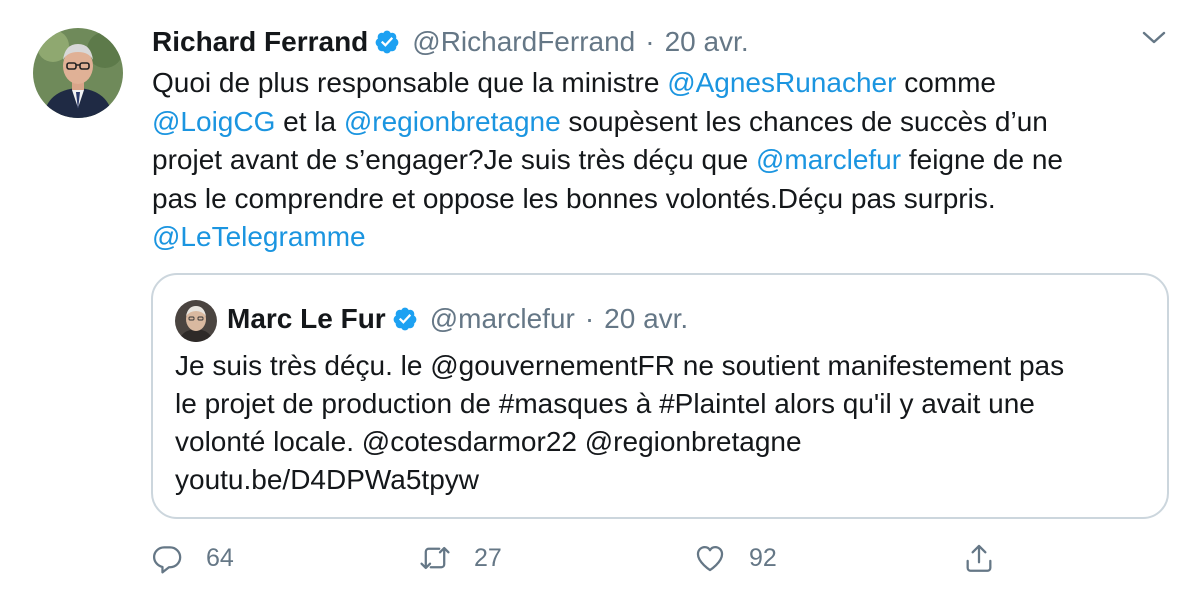 This screenshot has width=1202, height=596. What do you see at coordinates (260, 42) in the screenshot?
I see `author-name: Richard Ferrand` at bounding box center [260, 42].